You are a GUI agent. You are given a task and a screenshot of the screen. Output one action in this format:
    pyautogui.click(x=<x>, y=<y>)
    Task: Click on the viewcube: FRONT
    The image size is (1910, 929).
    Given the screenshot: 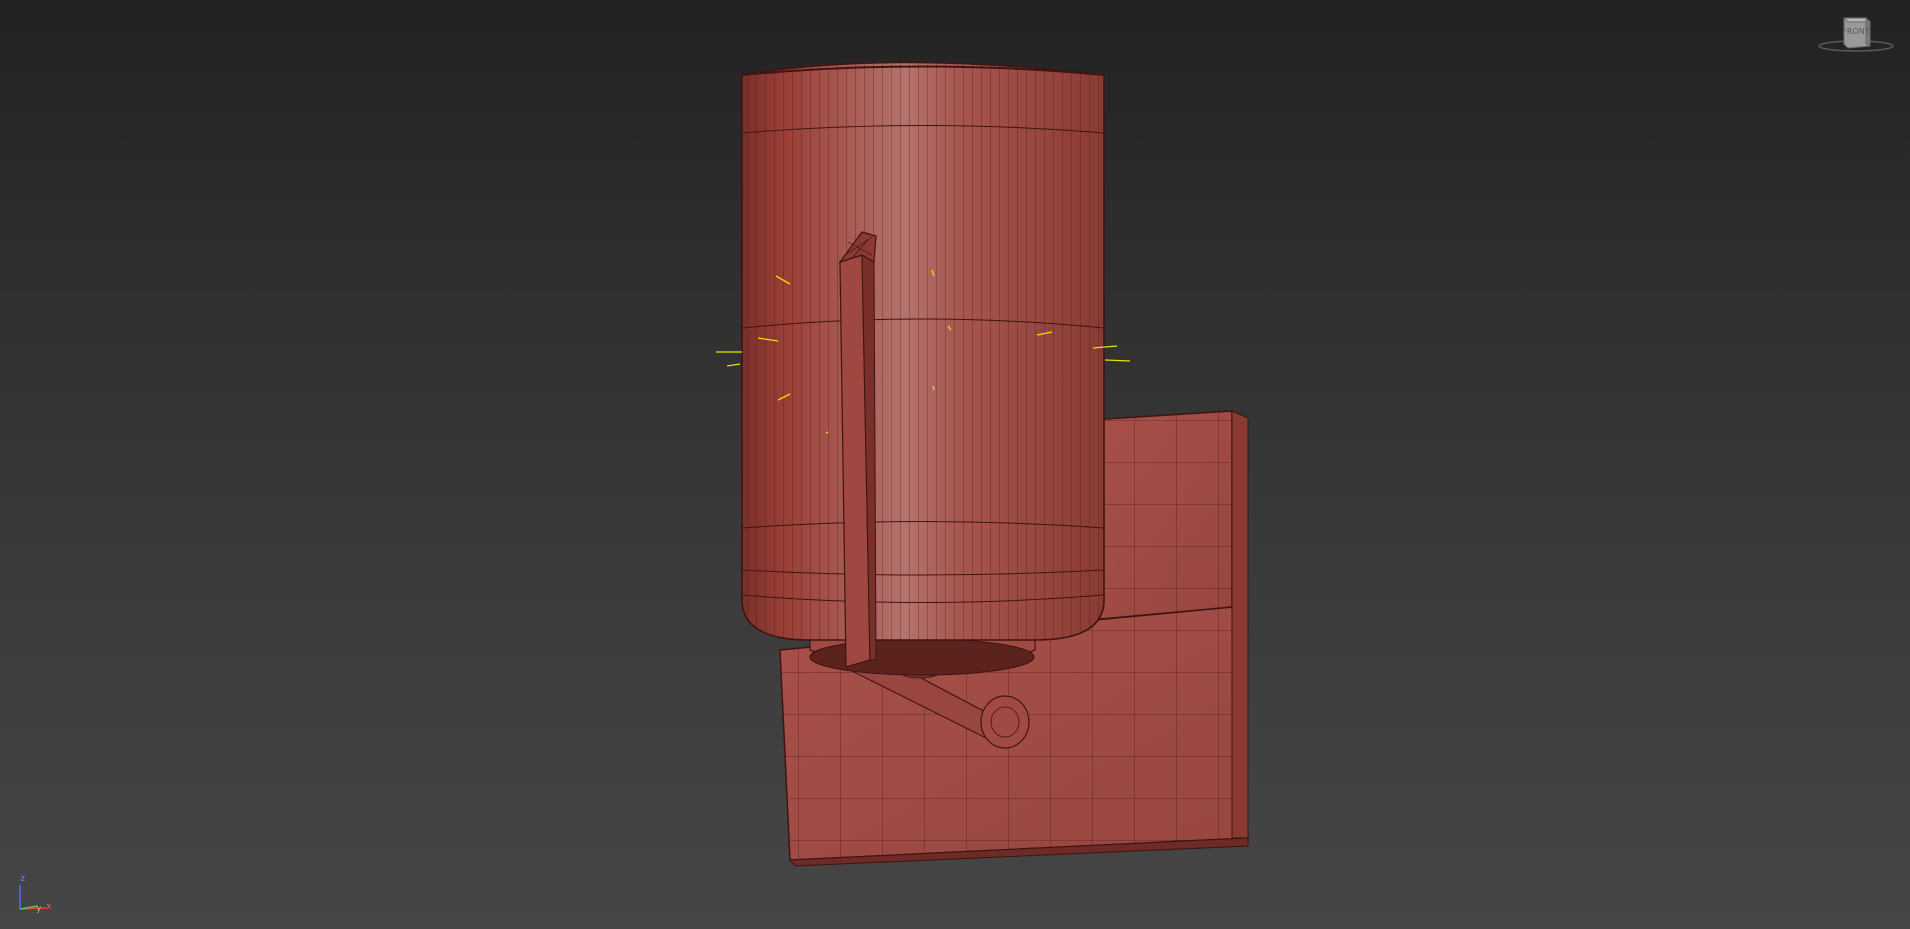 What is the action you would take?
    pyautogui.click(x=1856, y=32)
    